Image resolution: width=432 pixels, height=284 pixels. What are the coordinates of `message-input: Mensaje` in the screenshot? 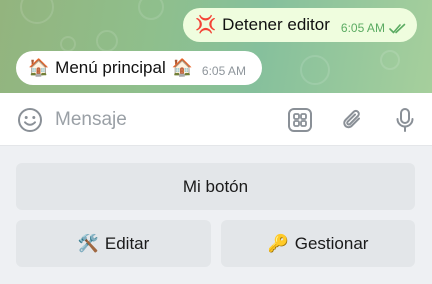 It's located at (91, 120).